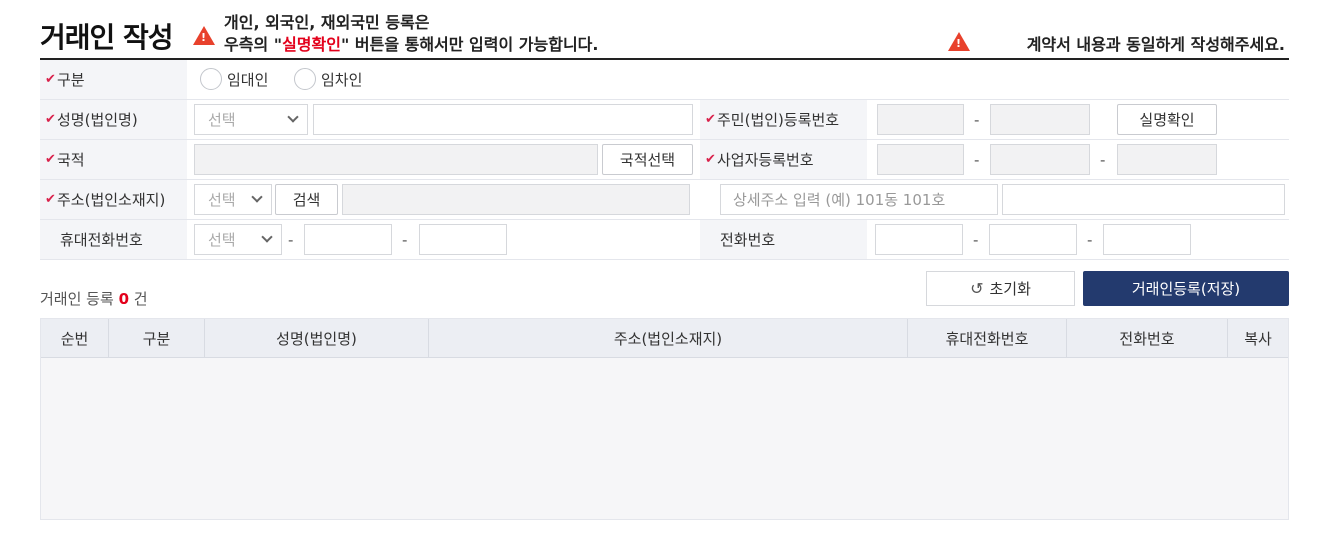 This screenshot has height=542, width=1334. What do you see at coordinates (222, 240) in the screenshot?
I see `mobile-prefix-select-value: 선택` at bounding box center [222, 240].